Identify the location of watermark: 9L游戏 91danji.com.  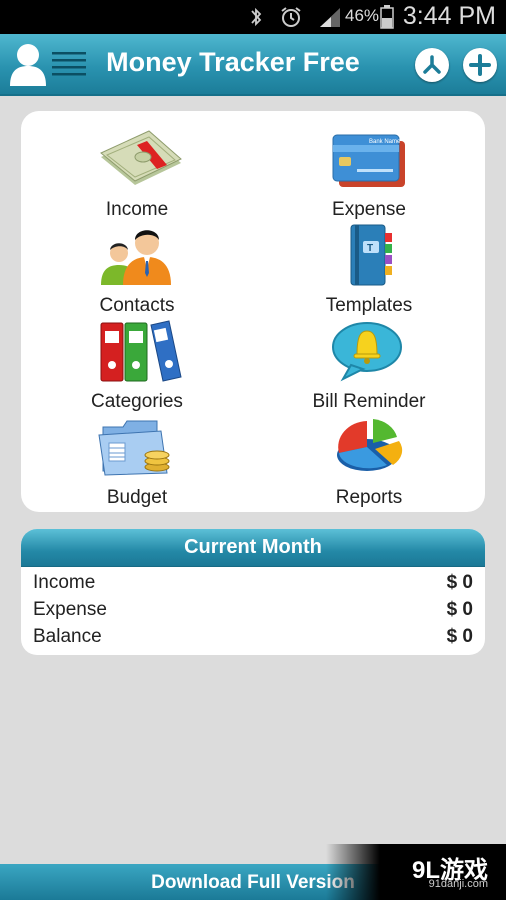
(416, 872).